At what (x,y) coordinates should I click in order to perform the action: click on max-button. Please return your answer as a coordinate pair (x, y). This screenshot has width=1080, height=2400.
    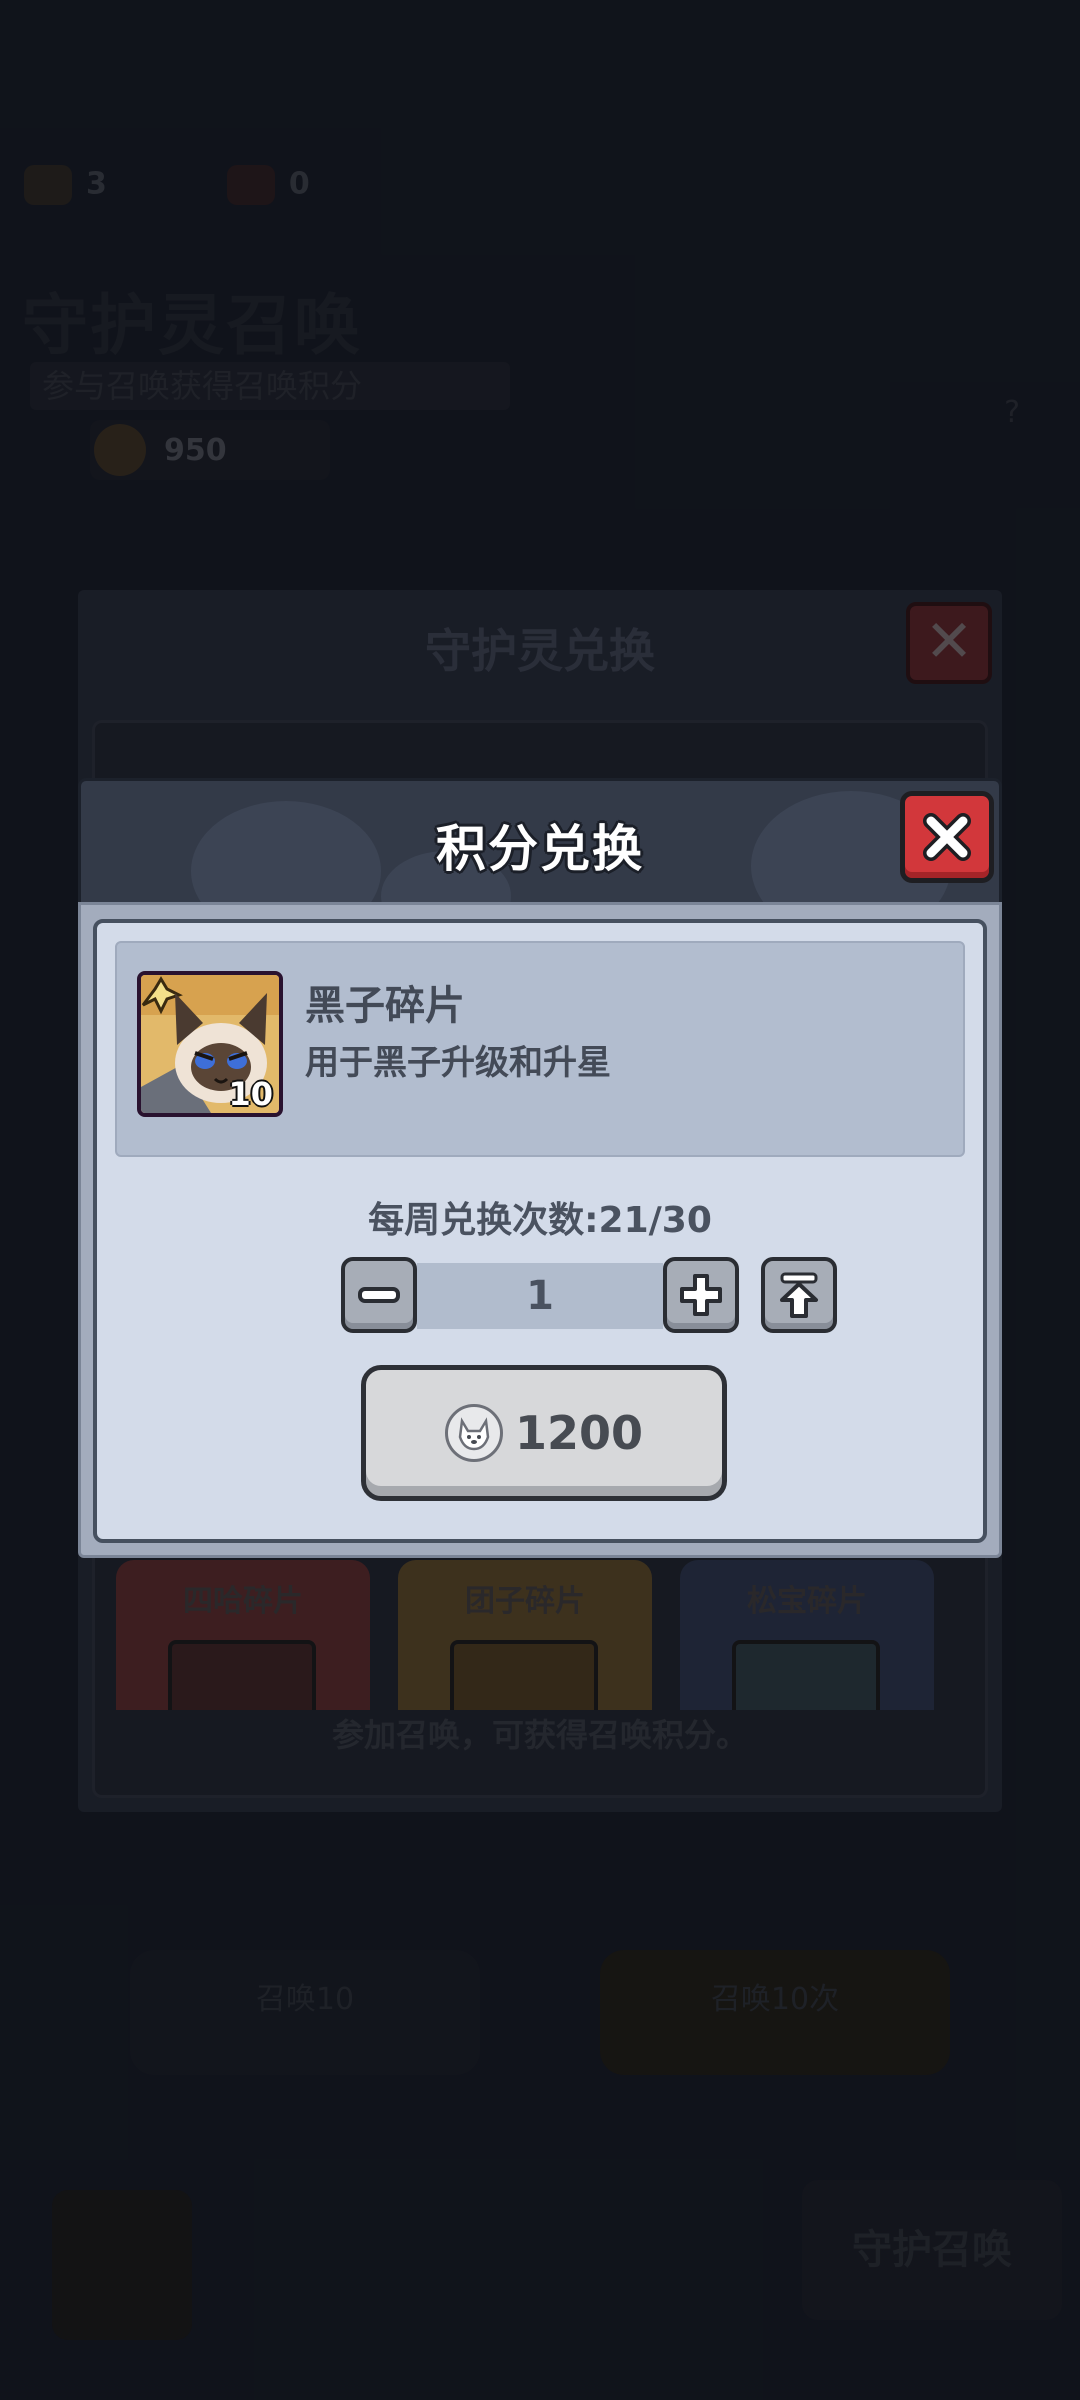
    Looking at the image, I should click on (799, 1295).